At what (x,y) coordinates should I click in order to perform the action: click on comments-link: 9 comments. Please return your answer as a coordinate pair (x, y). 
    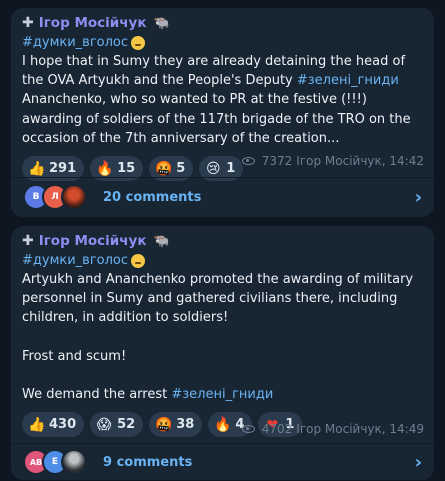
    Looking at the image, I should click on (259, 462).